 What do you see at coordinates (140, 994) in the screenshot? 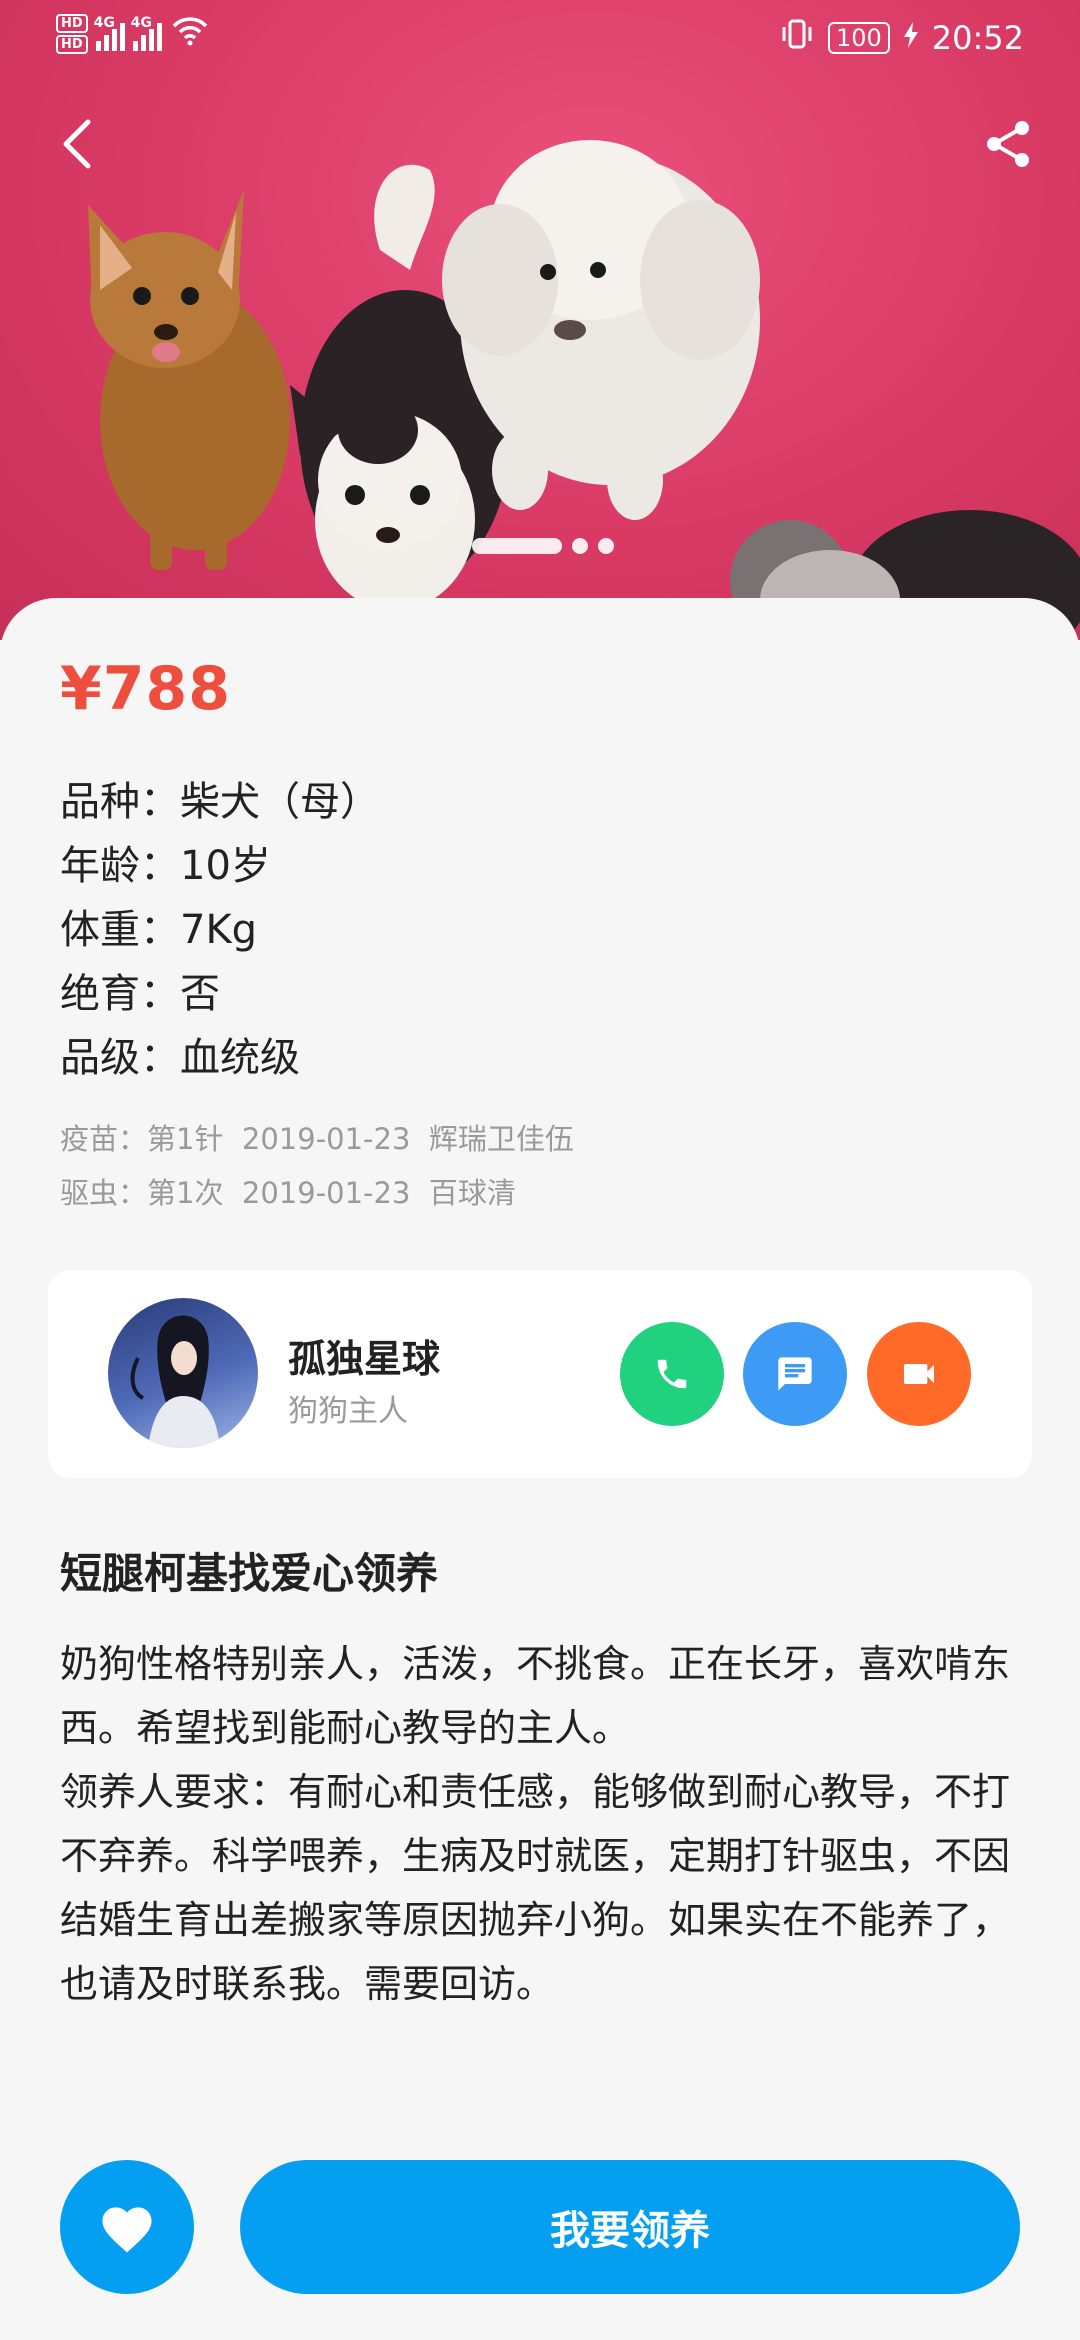
I see `attribute-neutered: 绝育：否` at bounding box center [140, 994].